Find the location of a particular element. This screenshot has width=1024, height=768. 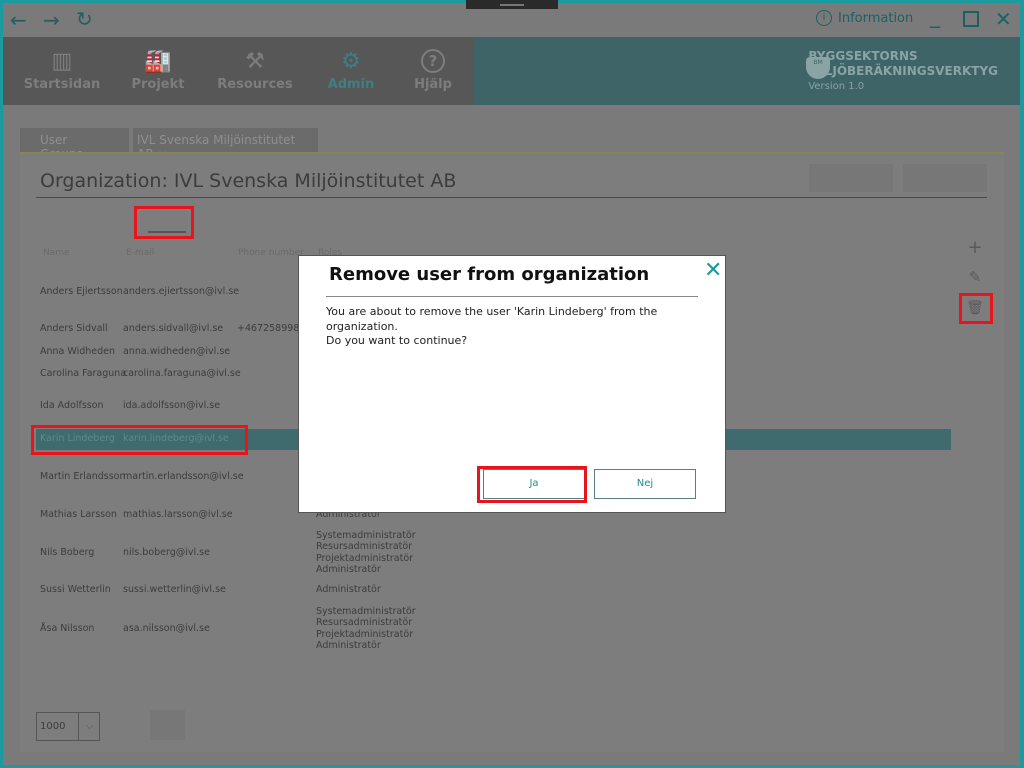

nav-projekt: 🏭 Projekt is located at coordinates (158, 71).